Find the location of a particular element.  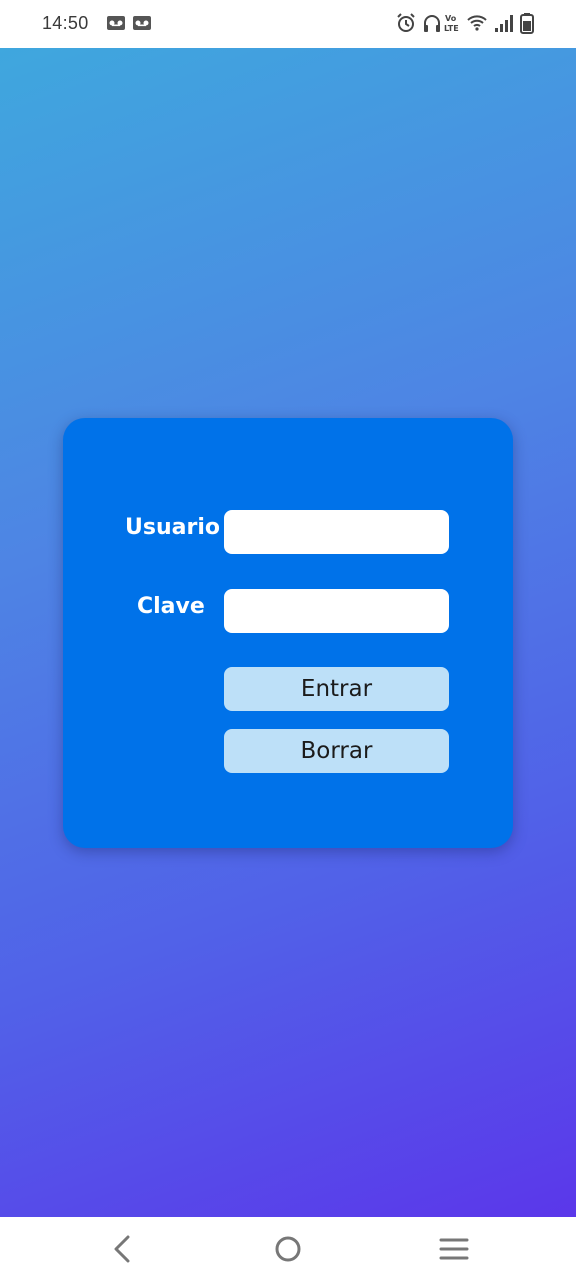

menu-icon is located at coordinates (454, 1249).